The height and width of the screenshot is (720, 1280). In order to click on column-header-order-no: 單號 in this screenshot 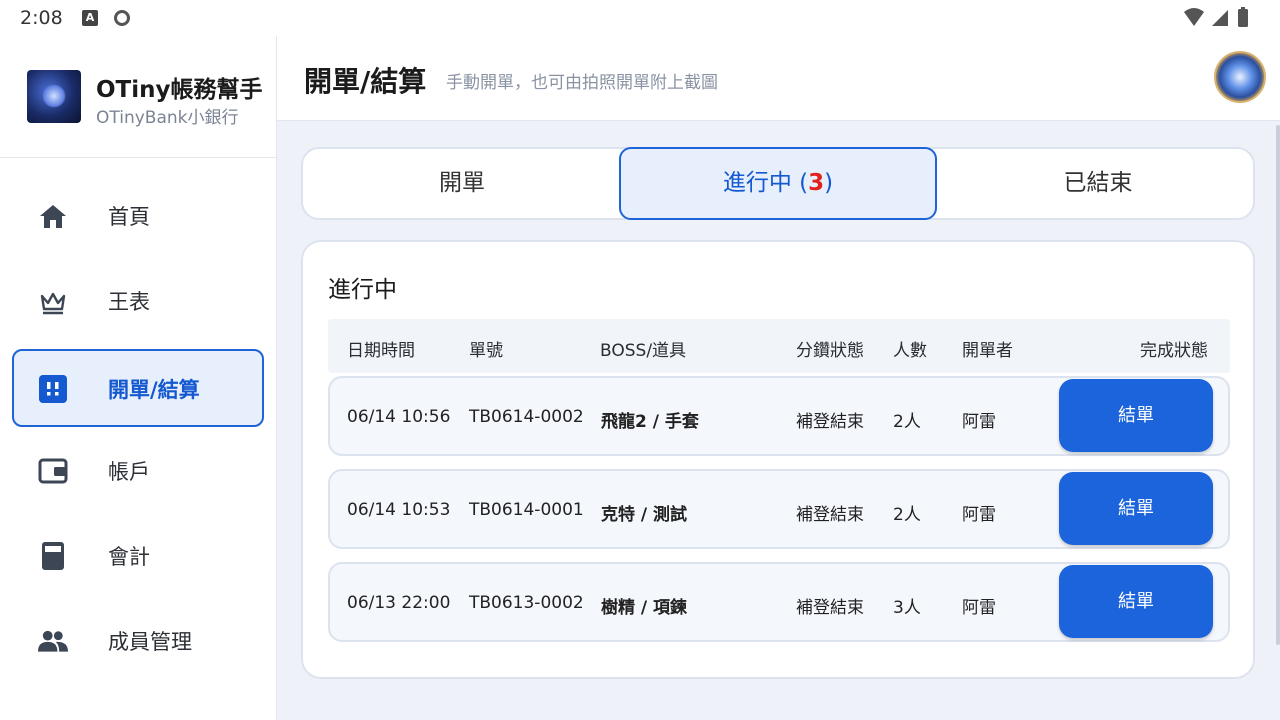, I will do `click(486, 351)`.